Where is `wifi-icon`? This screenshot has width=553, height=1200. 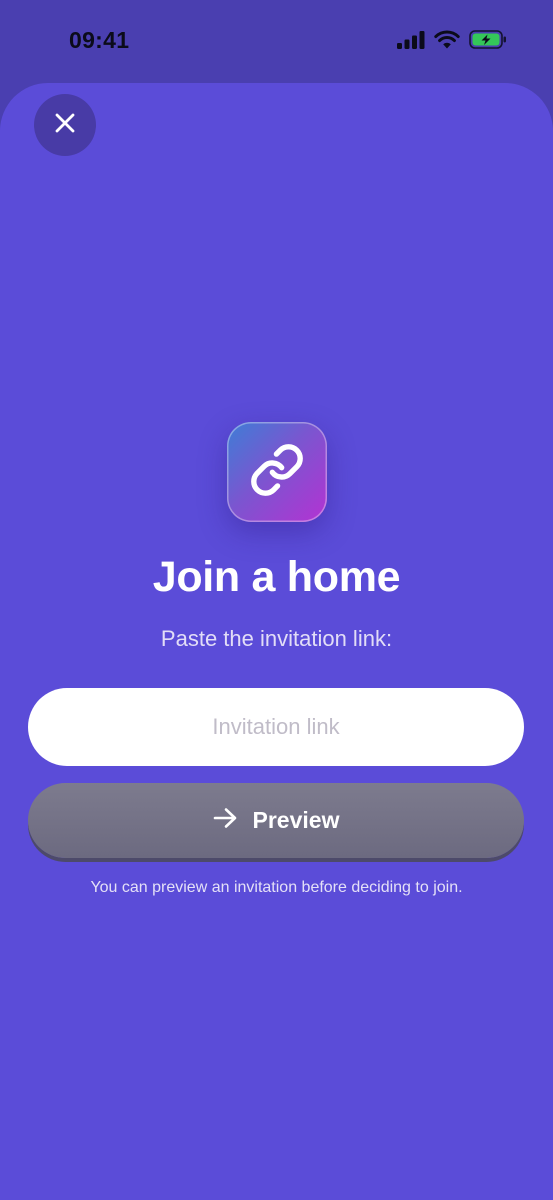
wifi-icon is located at coordinates (447, 42).